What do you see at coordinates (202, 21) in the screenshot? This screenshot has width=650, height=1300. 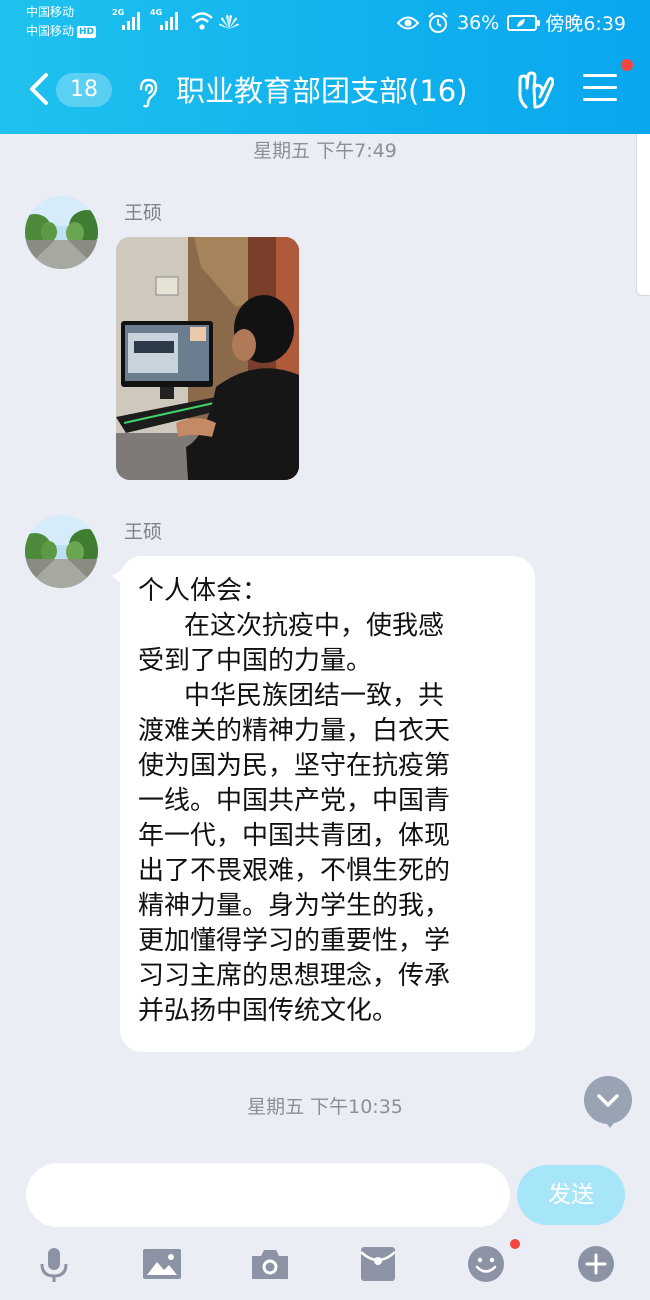 I see `wifi-icon` at bounding box center [202, 21].